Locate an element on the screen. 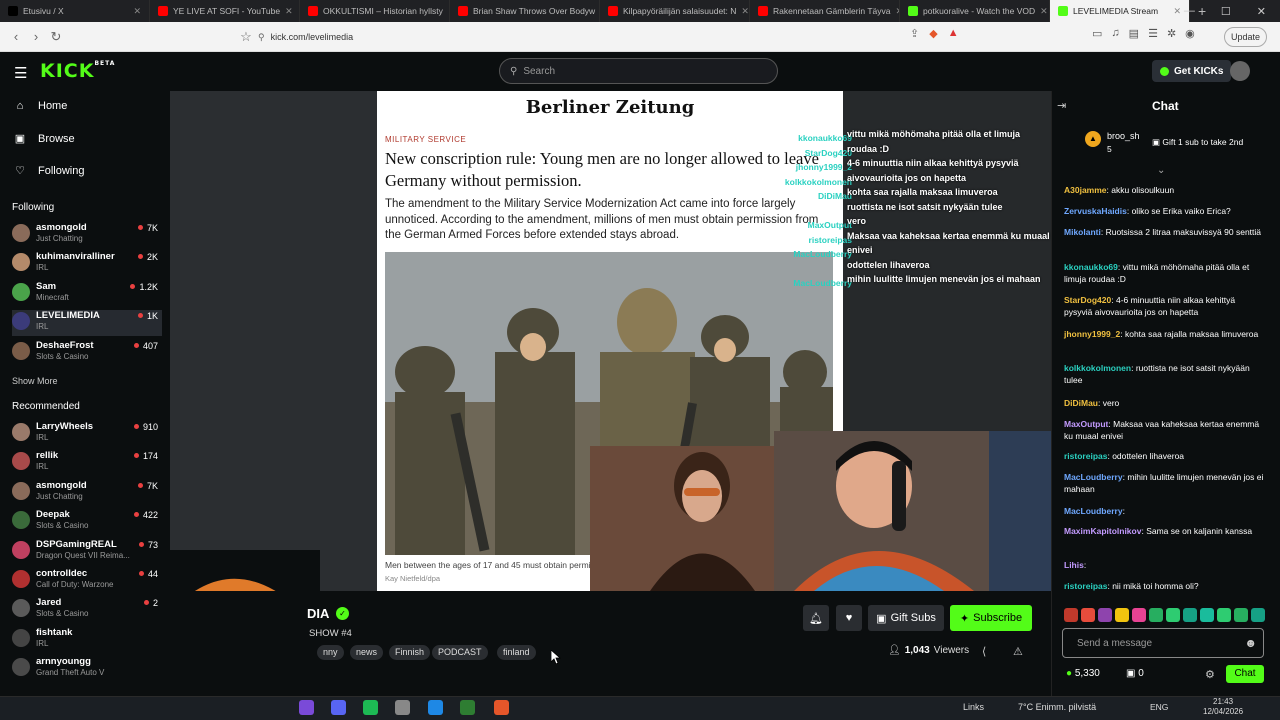 This screenshot has height=720, width=1280. chat-username: MaxOutput is located at coordinates (1086, 424).